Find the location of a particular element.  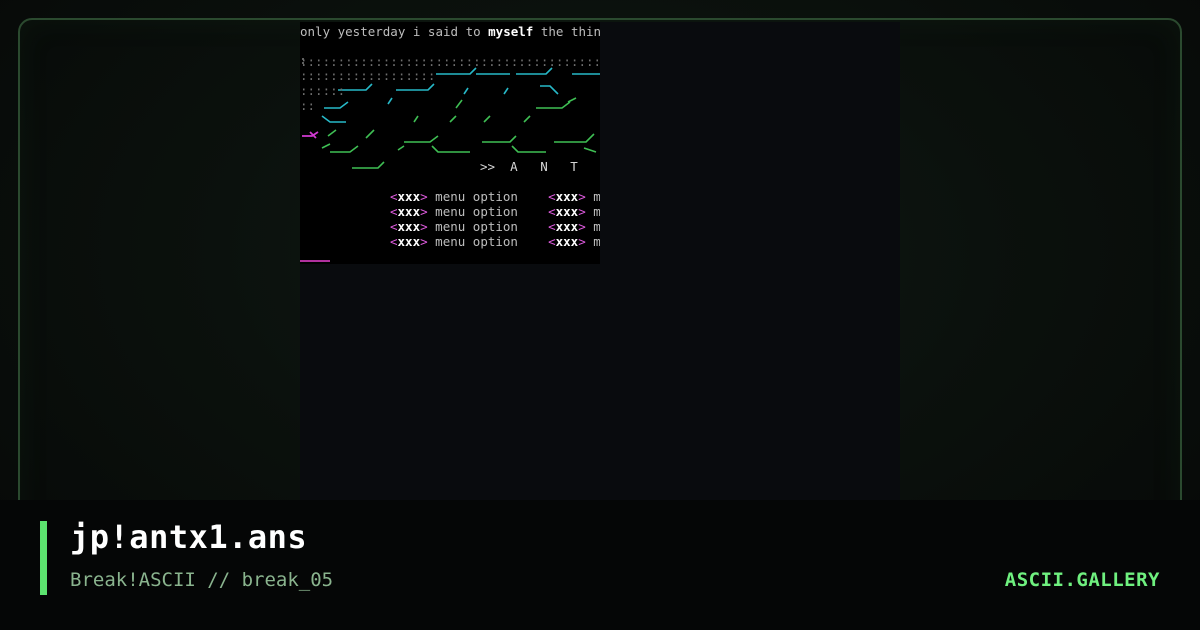

green-strokes is located at coordinates (459, 133).